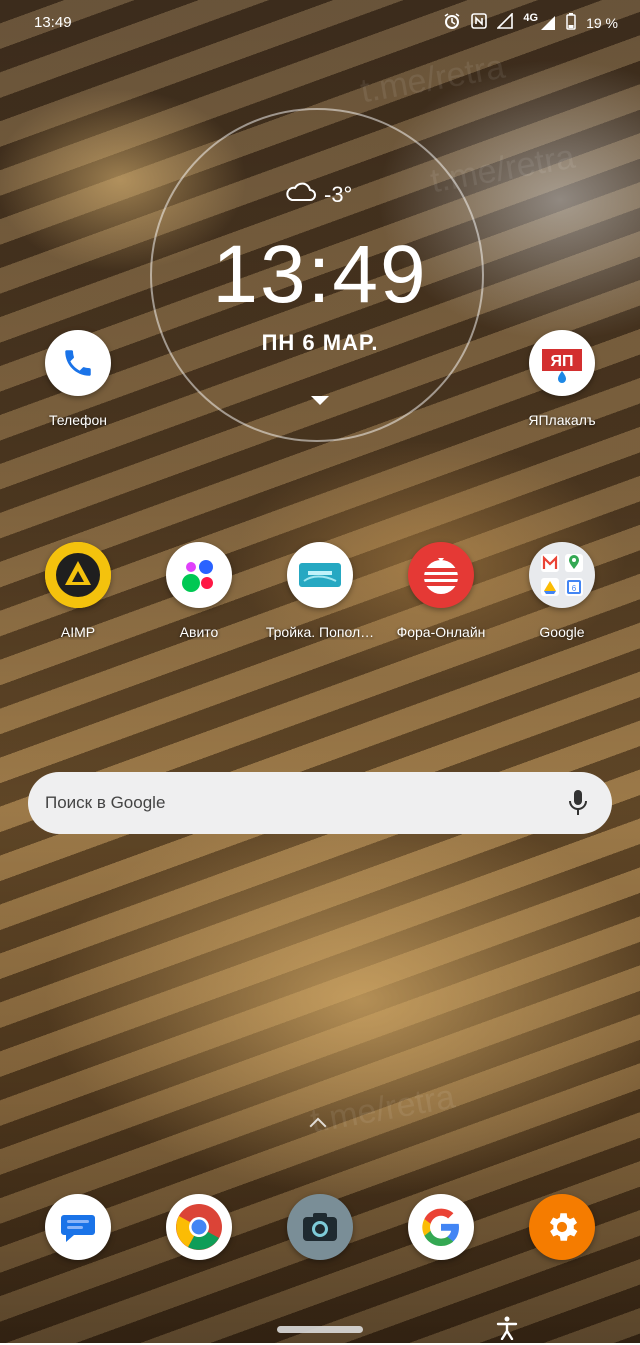  I want to click on accessibility-icon, so click(507, 1330).